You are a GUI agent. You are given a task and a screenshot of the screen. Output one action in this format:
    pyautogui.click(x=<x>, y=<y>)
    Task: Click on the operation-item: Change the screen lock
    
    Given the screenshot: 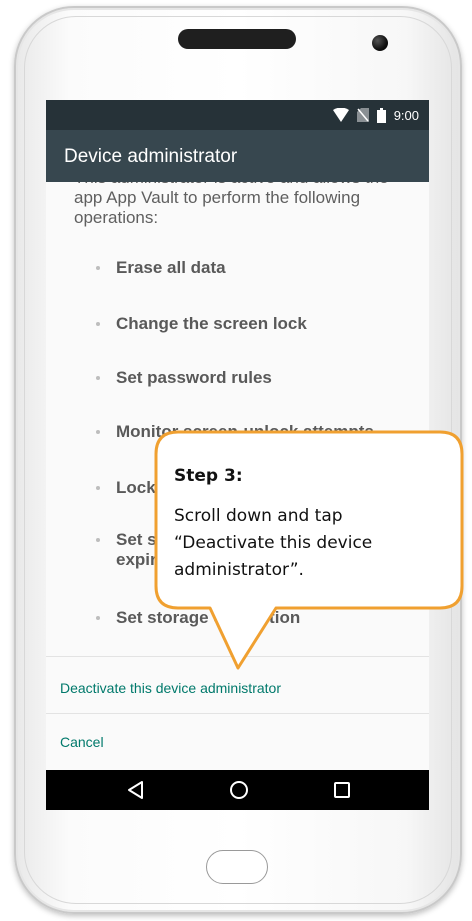 What is the action you would take?
    pyautogui.click(x=256, y=324)
    